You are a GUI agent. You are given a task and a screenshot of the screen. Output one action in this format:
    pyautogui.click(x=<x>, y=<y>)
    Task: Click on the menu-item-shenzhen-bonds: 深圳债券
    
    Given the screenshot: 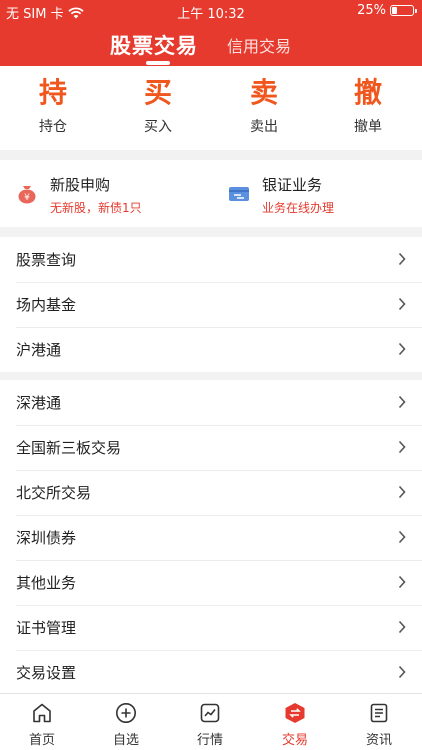 What is the action you would take?
    pyautogui.click(x=211, y=537)
    